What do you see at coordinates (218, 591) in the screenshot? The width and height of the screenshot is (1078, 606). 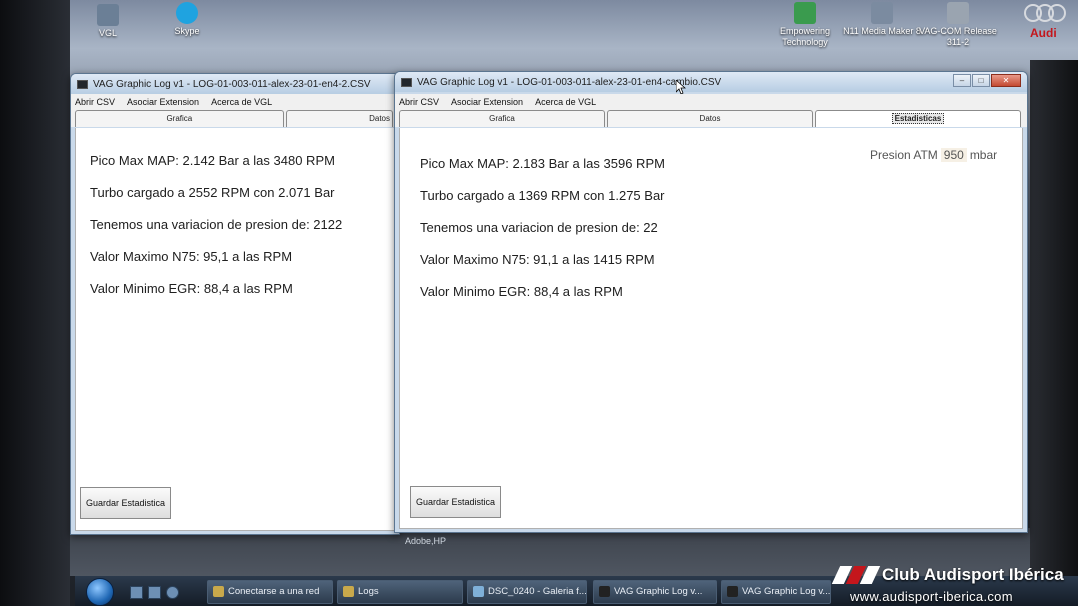 I see `network-icon` at bounding box center [218, 591].